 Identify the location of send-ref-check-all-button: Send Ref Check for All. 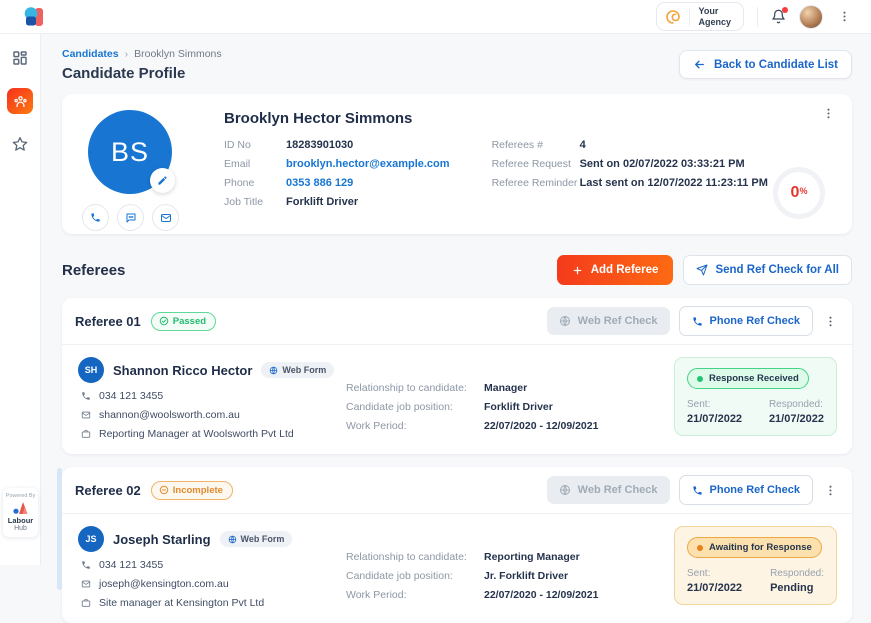
(767, 270).